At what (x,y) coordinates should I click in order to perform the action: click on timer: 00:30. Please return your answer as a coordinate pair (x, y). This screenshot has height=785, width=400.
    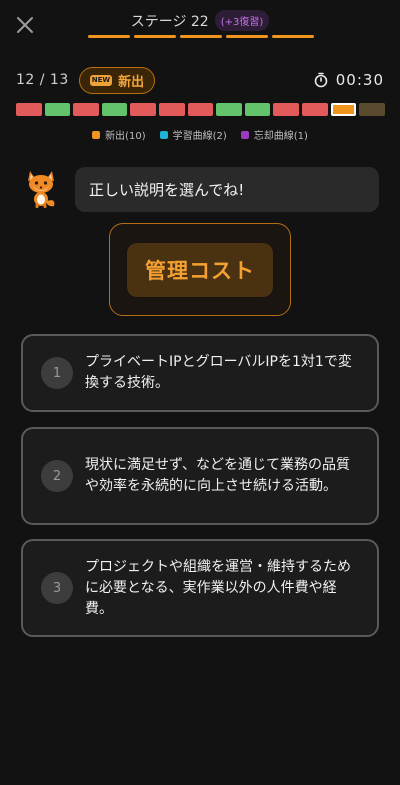
    Looking at the image, I should click on (349, 80).